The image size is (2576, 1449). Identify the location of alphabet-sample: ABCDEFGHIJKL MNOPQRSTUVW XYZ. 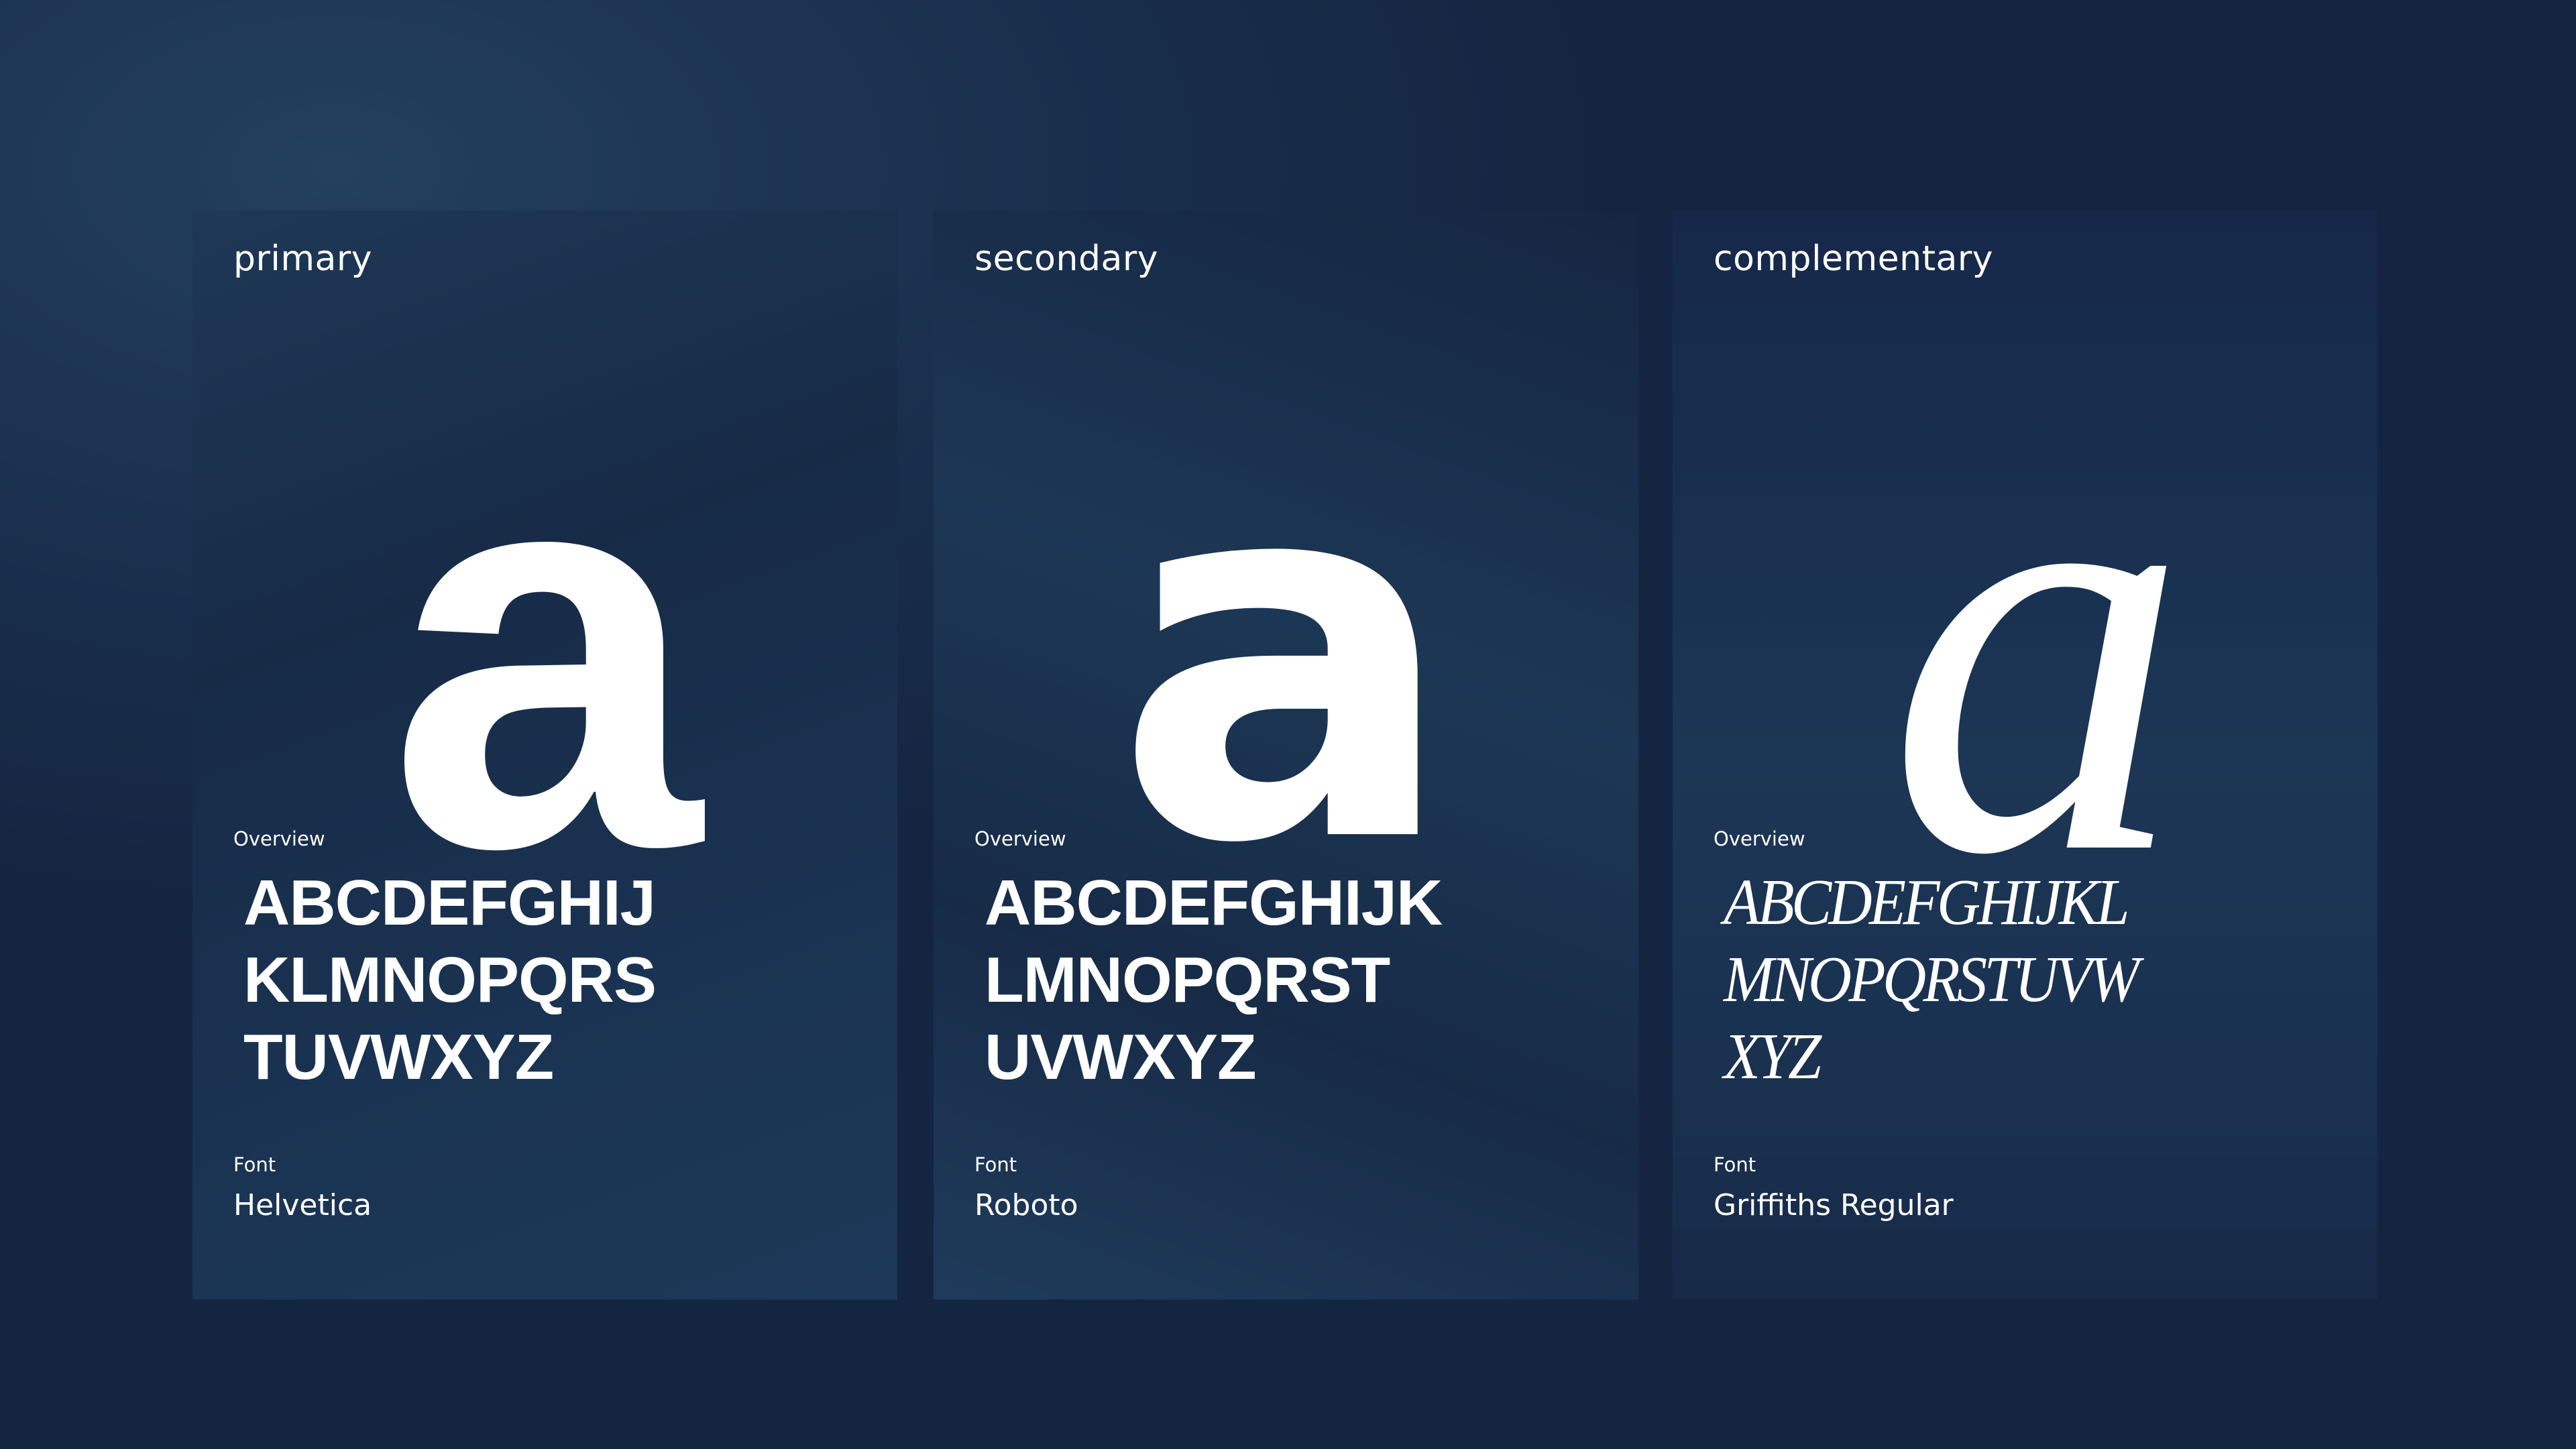
(2045, 980).